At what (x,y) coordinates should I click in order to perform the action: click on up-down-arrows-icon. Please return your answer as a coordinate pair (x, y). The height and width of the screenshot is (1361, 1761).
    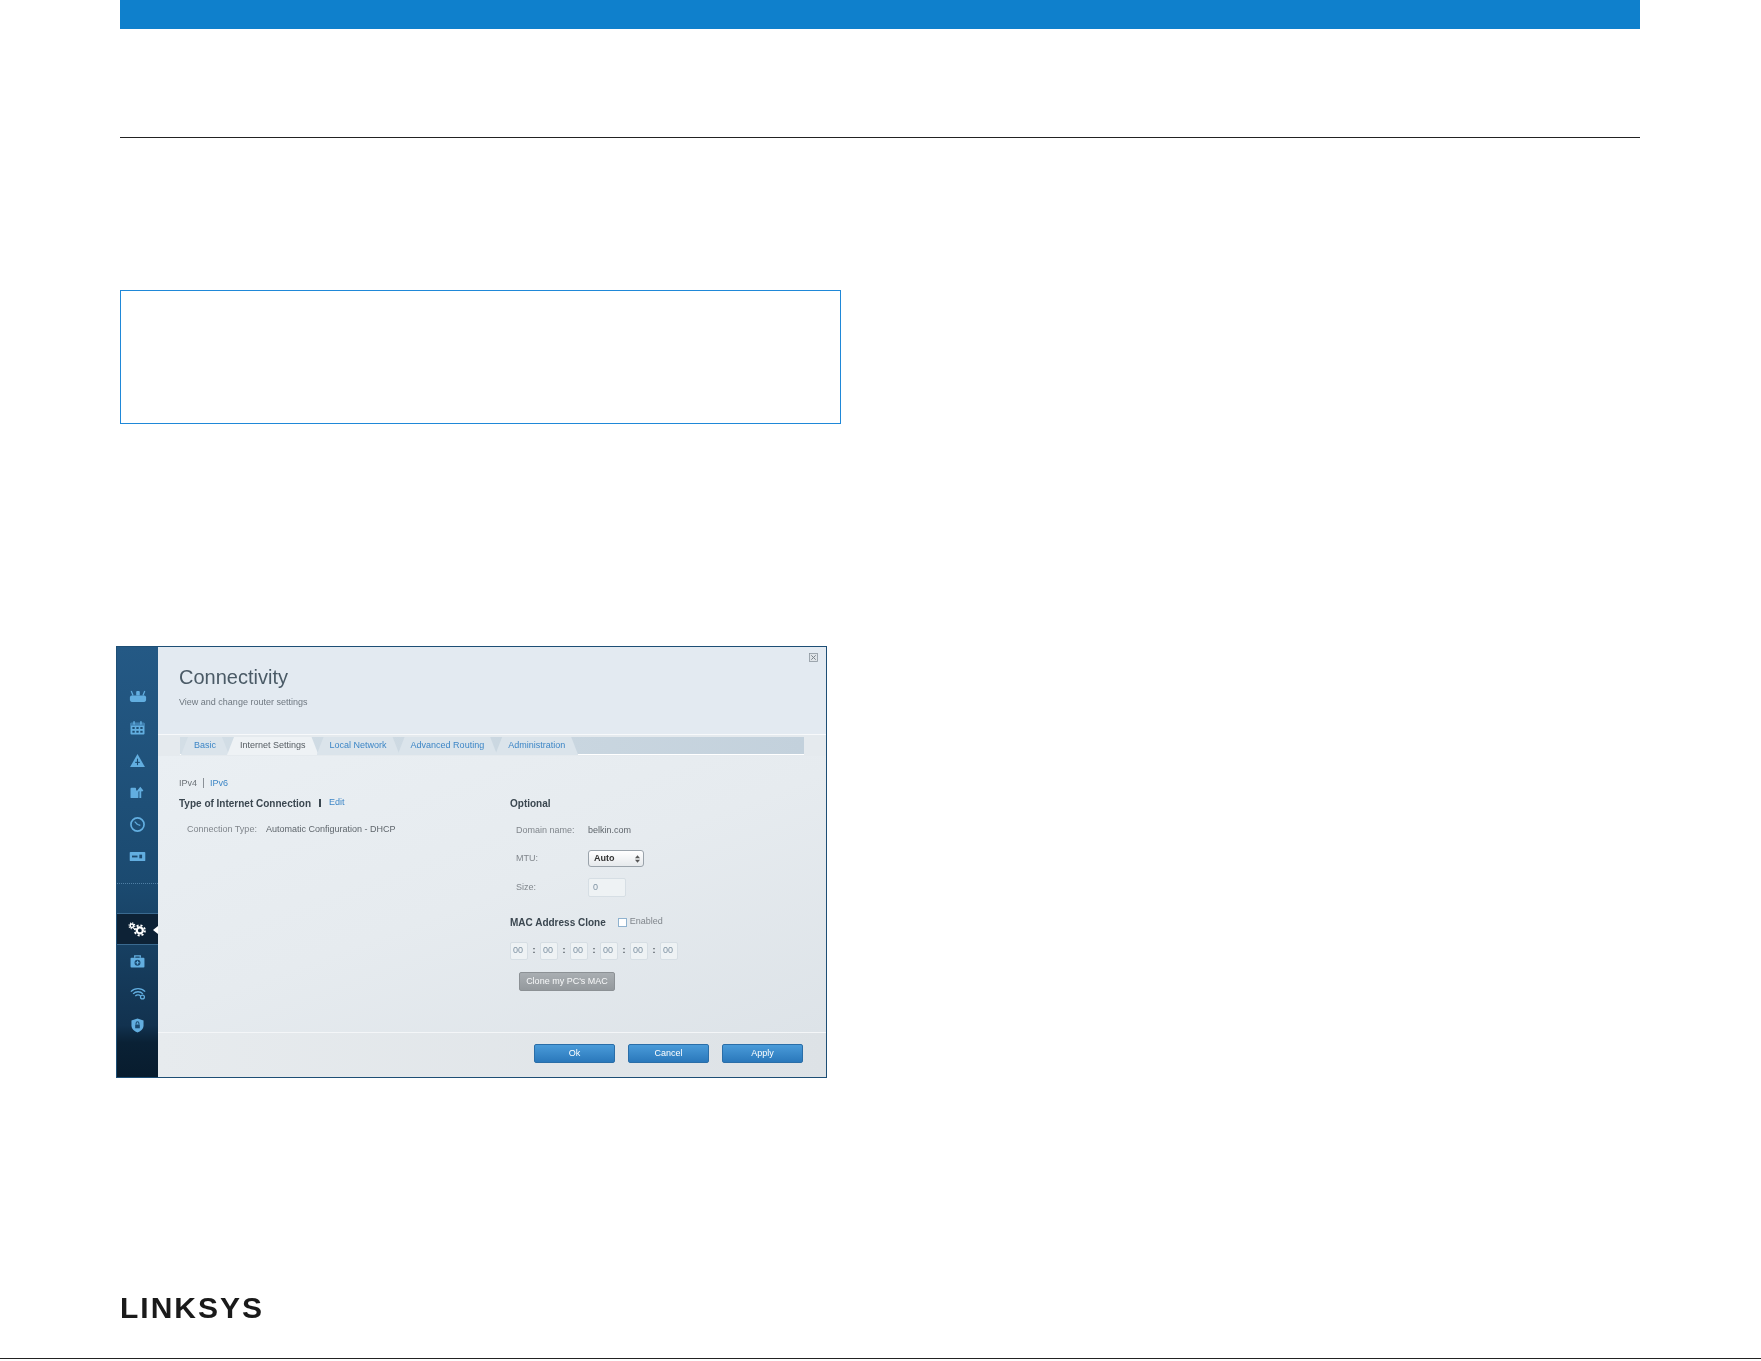
    Looking at the image, I should click on (637, 858).